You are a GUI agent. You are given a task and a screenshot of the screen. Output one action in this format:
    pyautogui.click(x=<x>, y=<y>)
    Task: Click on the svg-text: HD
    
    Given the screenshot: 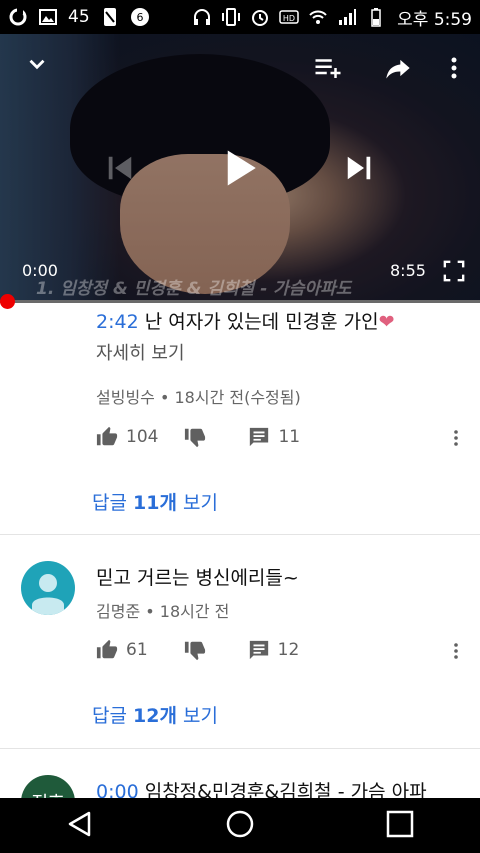 What is the action you would take?
    pyautogui.click(x=289, y=18)
    